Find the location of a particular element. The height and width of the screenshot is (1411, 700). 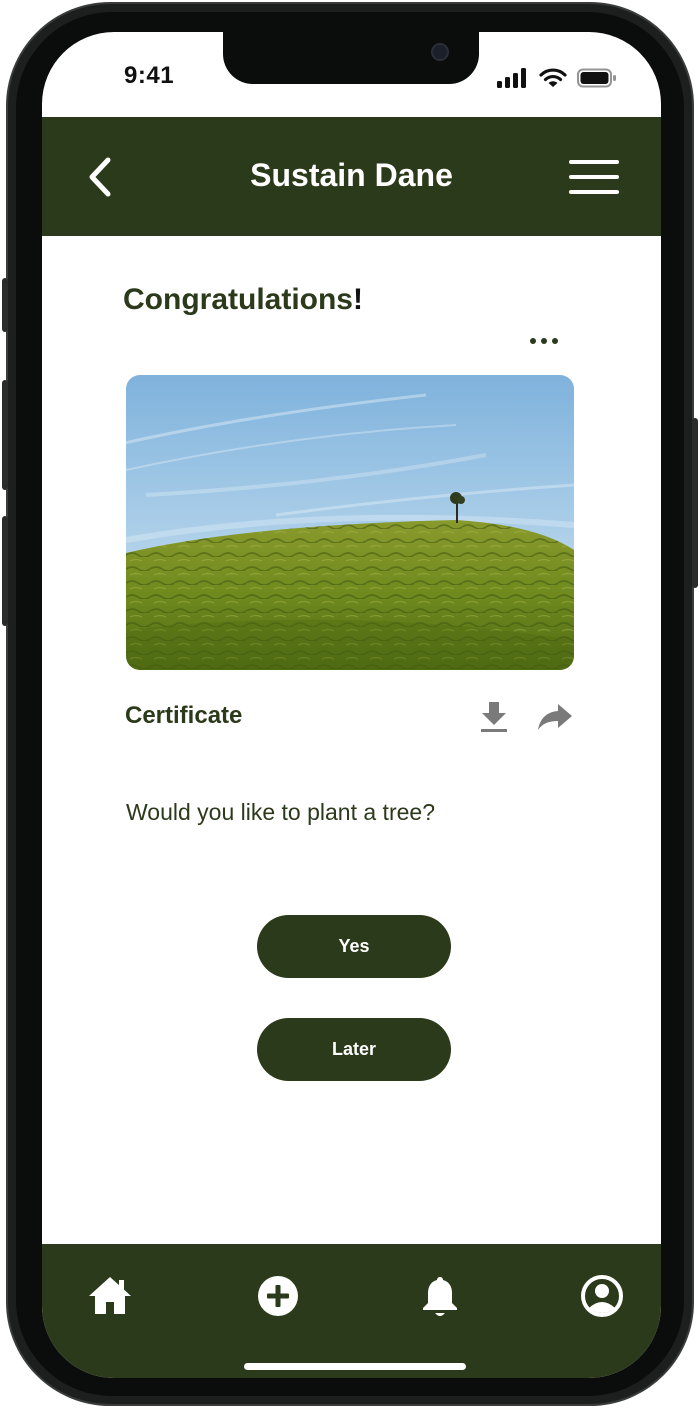

battery-icon is located at coordinates (596, 78).